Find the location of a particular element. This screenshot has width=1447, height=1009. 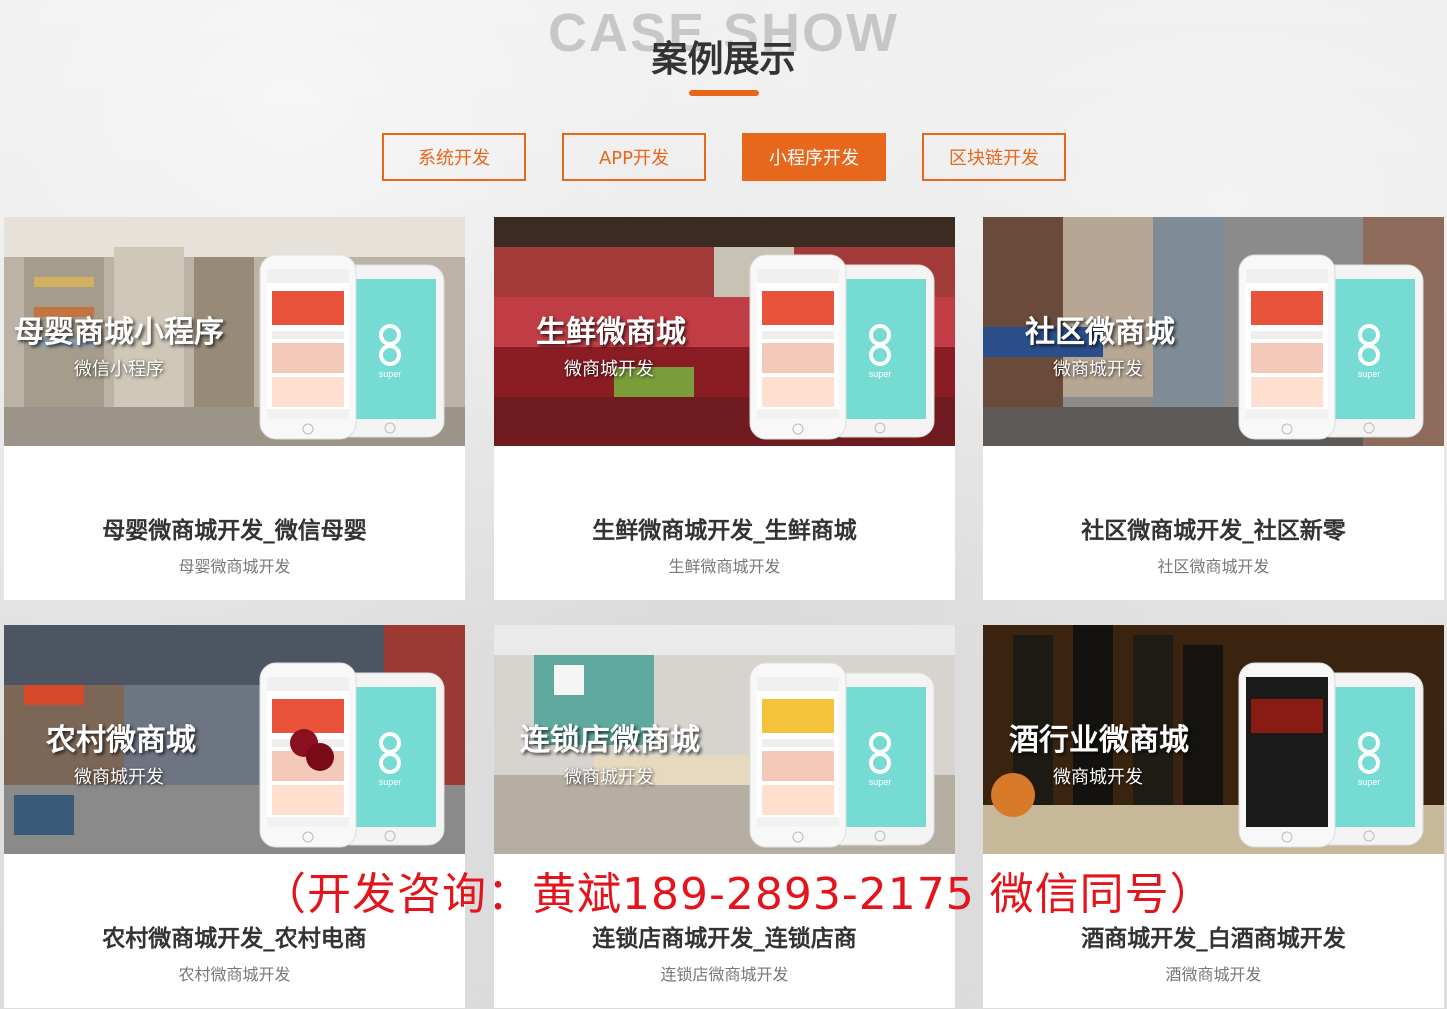

tab-miniprogram-dev: 小程序开发 is located at coordinates (814, 157).